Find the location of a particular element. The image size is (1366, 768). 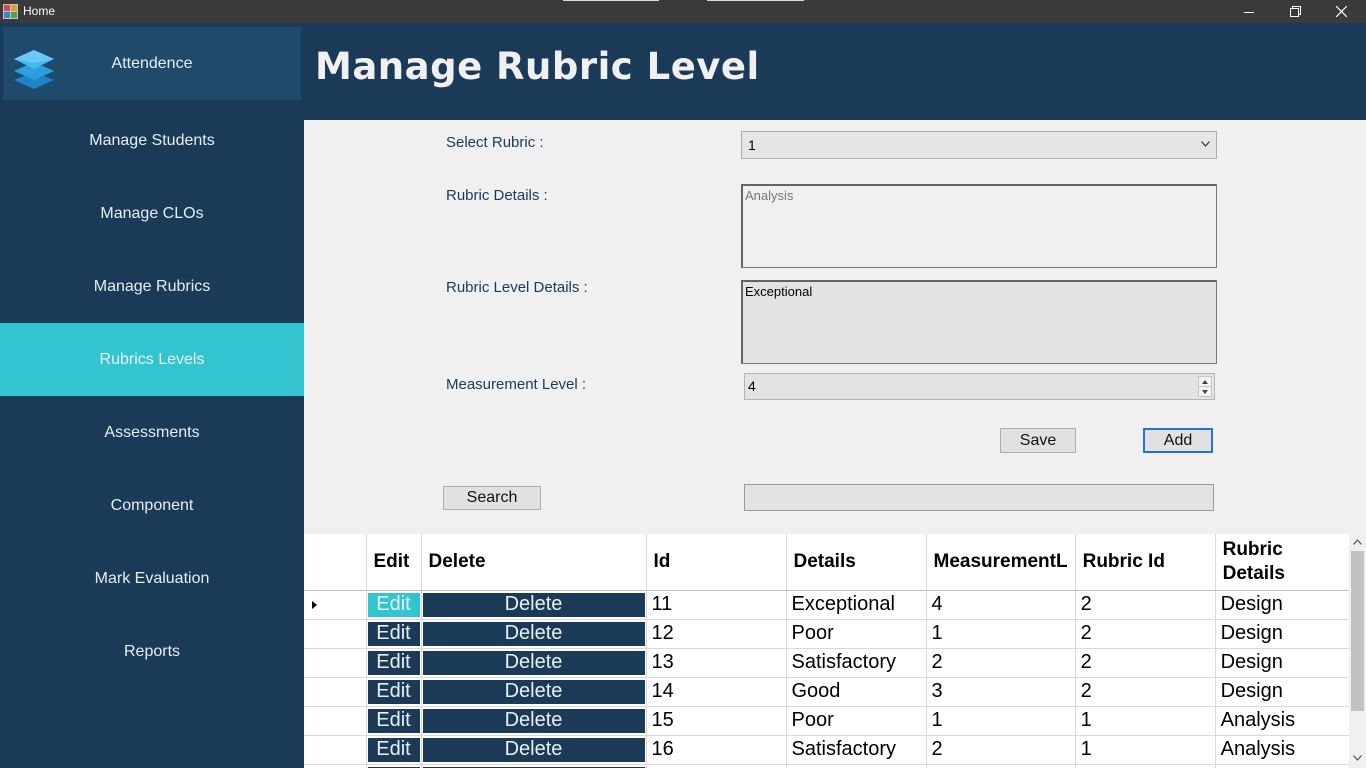

scroll-up-icon is located at coordinates (1357, 542).